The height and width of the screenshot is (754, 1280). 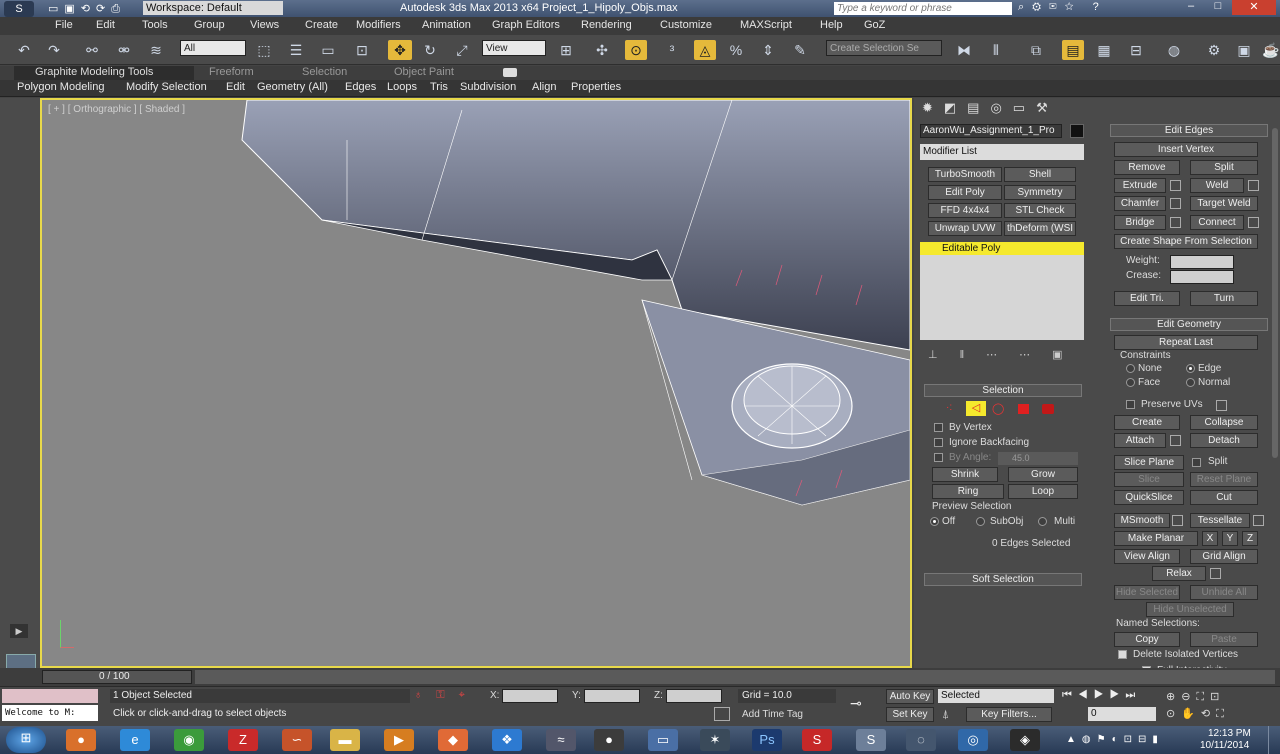 What do you see at coordinates (510, 72) in the screenshot?
I see `ribbon-options-icon` at bounding box center [510, 72].